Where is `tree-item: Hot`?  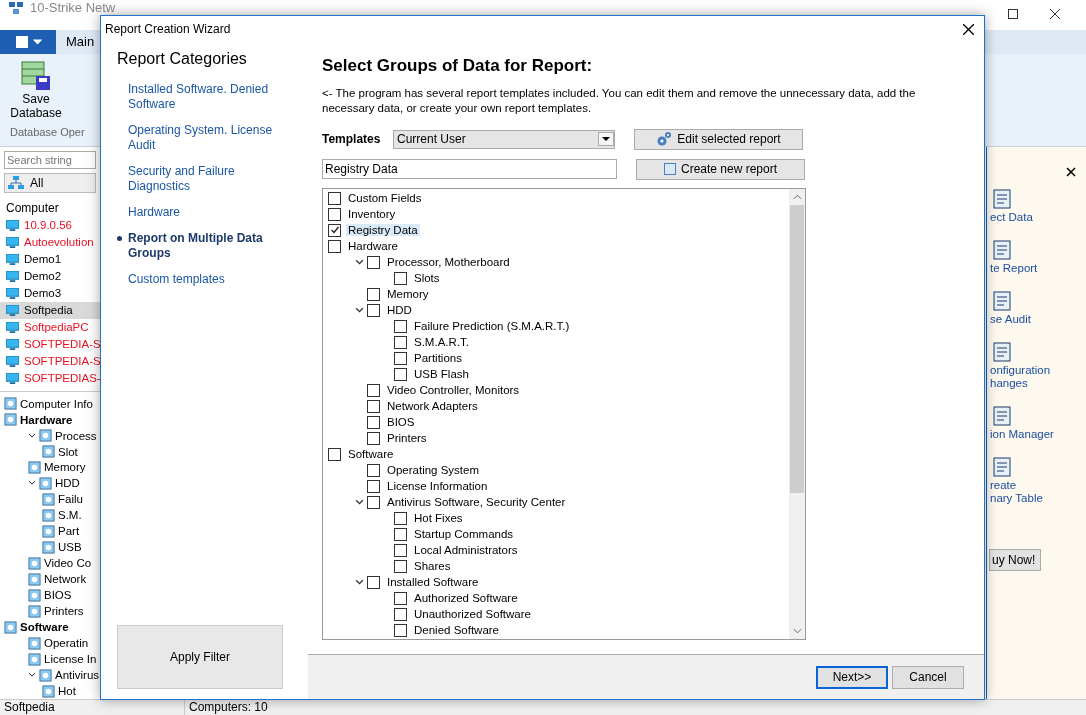
tree-item: Hot is located at coordinates (67, 691).